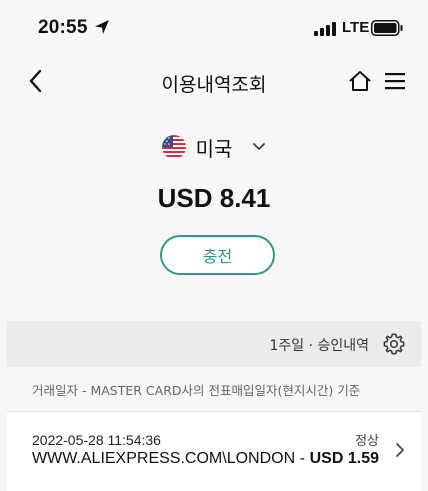 This screenshot has height=491, width=428. Describe the element at coordinates (356, 27) in the screenshot. I see `network-label: LTE` at that location.